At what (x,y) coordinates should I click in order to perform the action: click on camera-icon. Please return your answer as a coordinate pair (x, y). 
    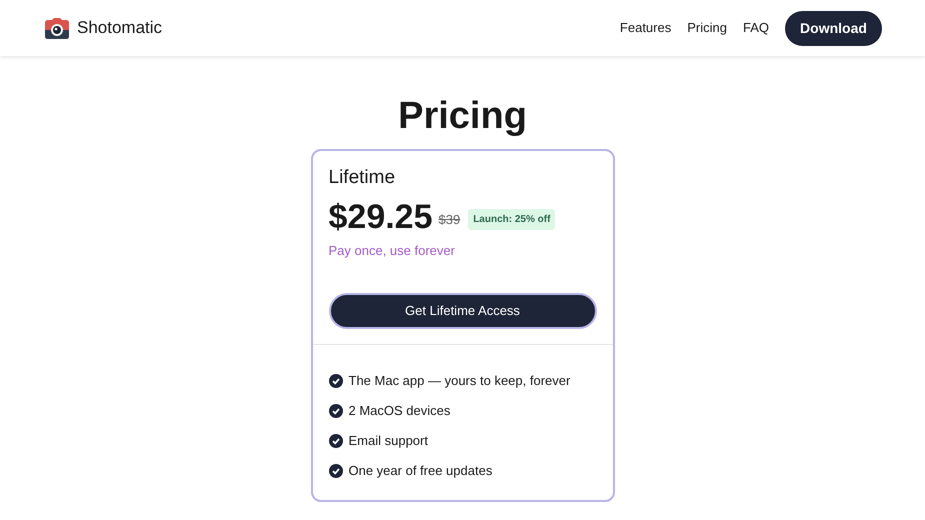
    Looking at the image, I should click on (57, 28).